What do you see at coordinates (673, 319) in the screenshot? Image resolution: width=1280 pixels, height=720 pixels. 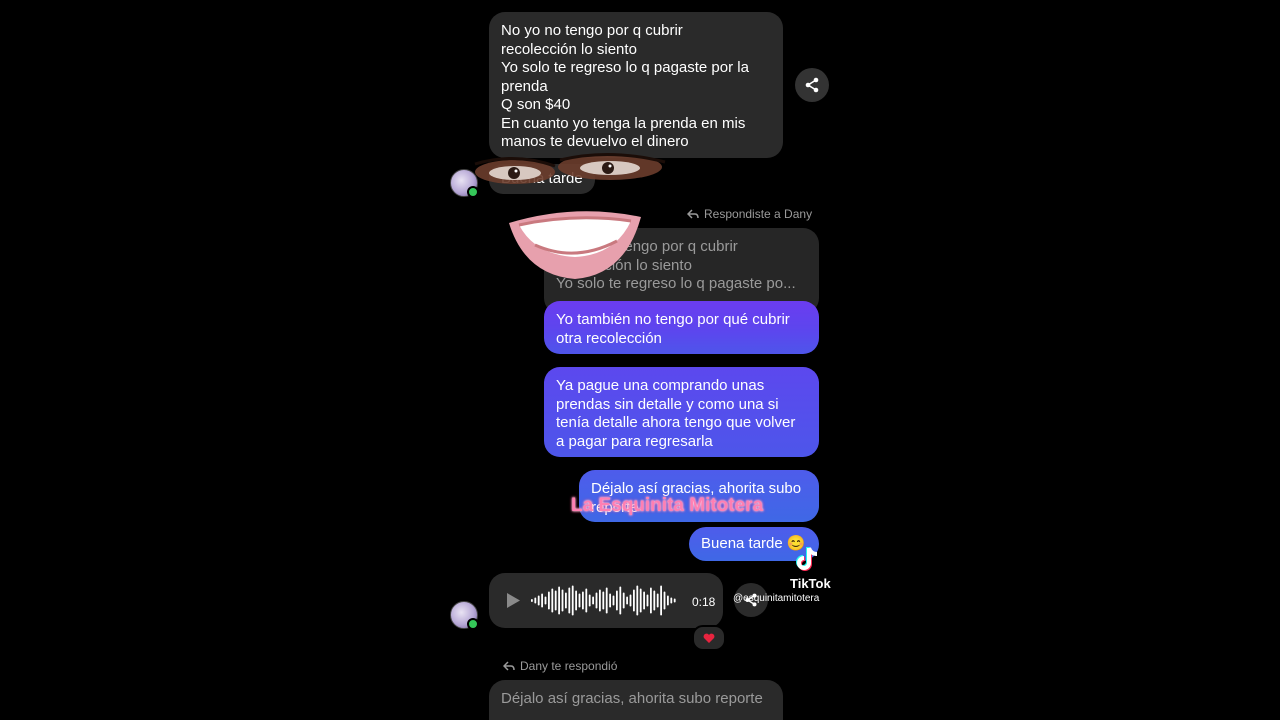 I see `message-line: Yo también no tengo por qué cubrir` at bounding box center [673, 319].